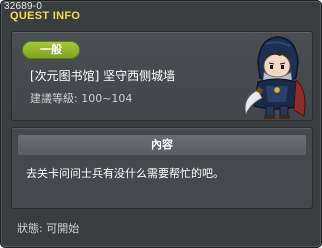  I want to click on quest-name: [次元图书馆] 坚守西侧城墙, so click(103, 76).